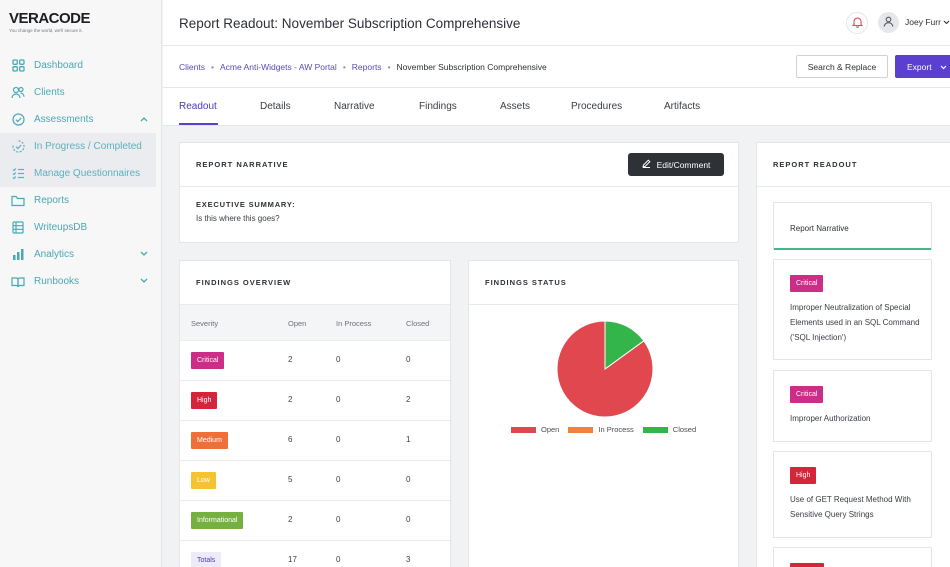 Image resolution: width=950 pixels, height=567 pixels. I want to click on table-row: Critical 2 0 0, so click(315, 360).